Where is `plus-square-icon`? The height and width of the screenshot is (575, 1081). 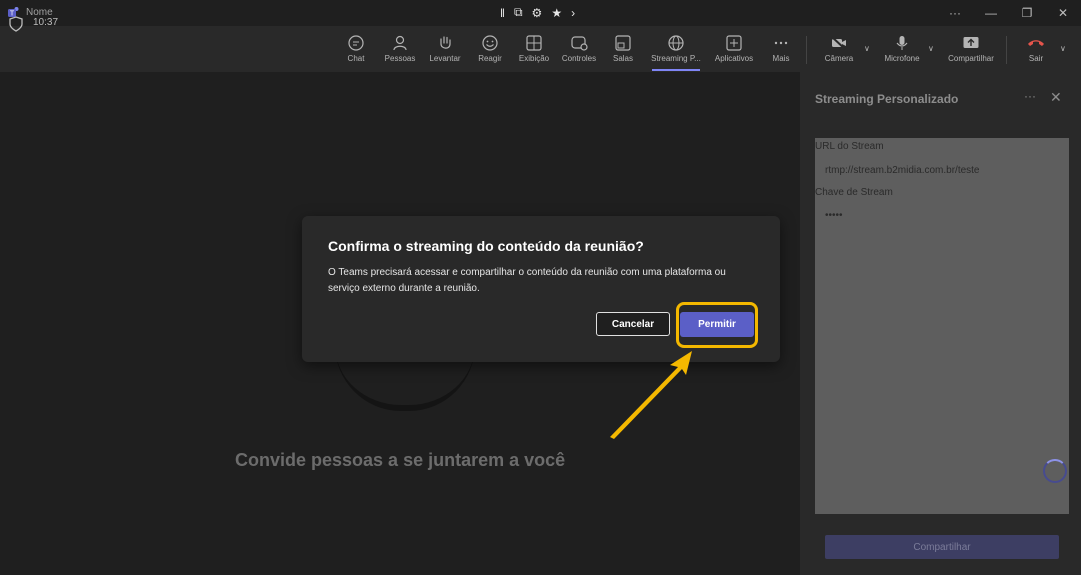 plus-square-icon is located at coordinates (734, 43).